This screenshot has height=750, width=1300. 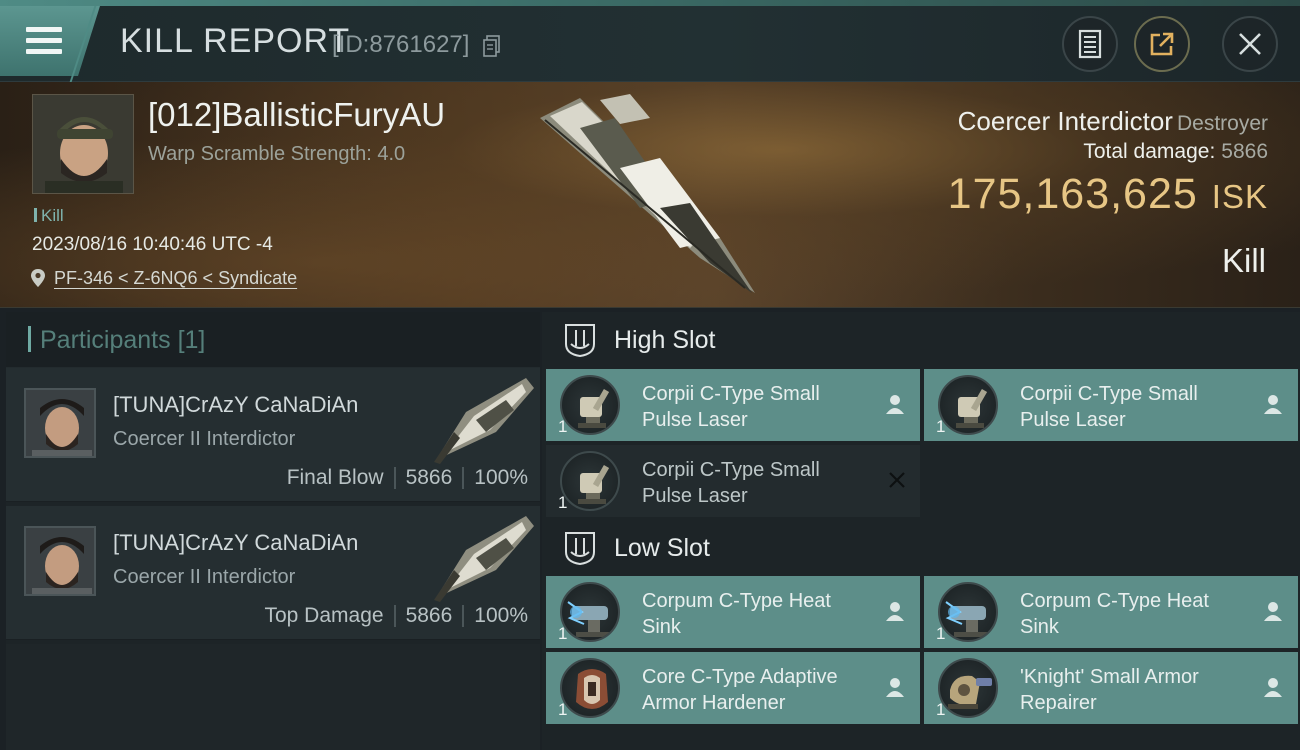 I want to click on document-icon, so click(x=1090, y=44).